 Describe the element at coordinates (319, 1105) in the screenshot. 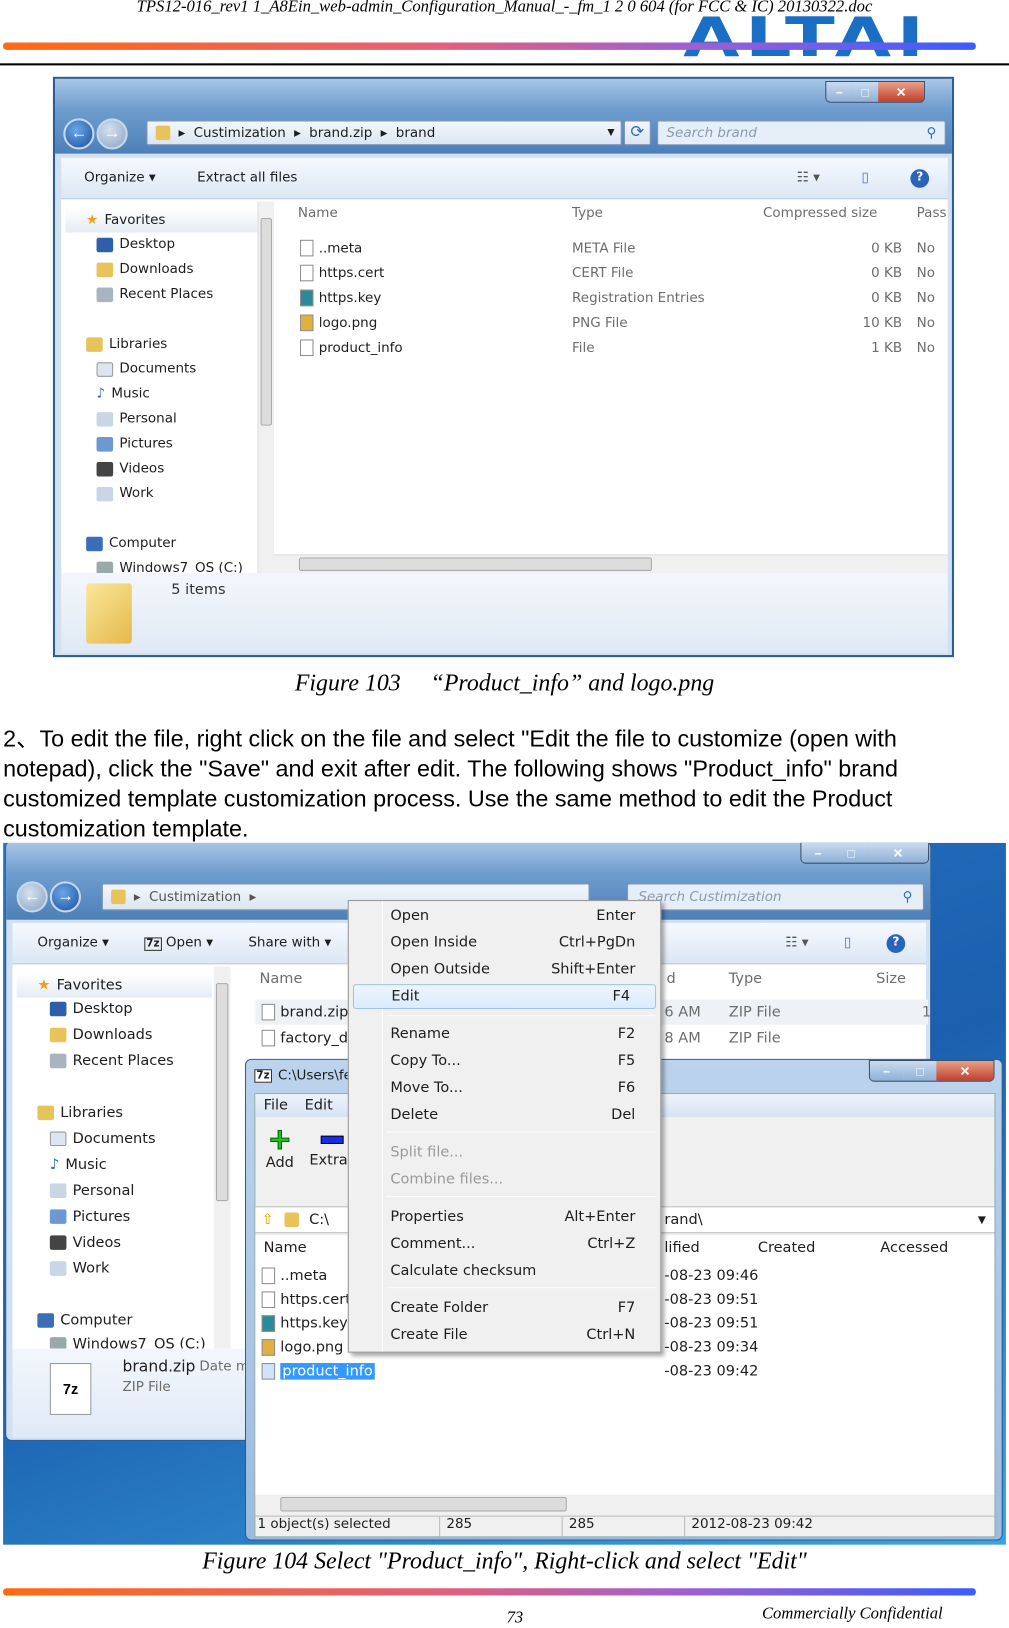

I see `menu-edit: Edit` at that location.